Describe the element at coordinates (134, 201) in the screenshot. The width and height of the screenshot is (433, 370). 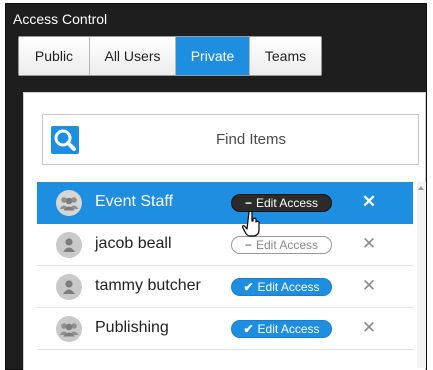
I see `row-name: Event Staff` at that location.